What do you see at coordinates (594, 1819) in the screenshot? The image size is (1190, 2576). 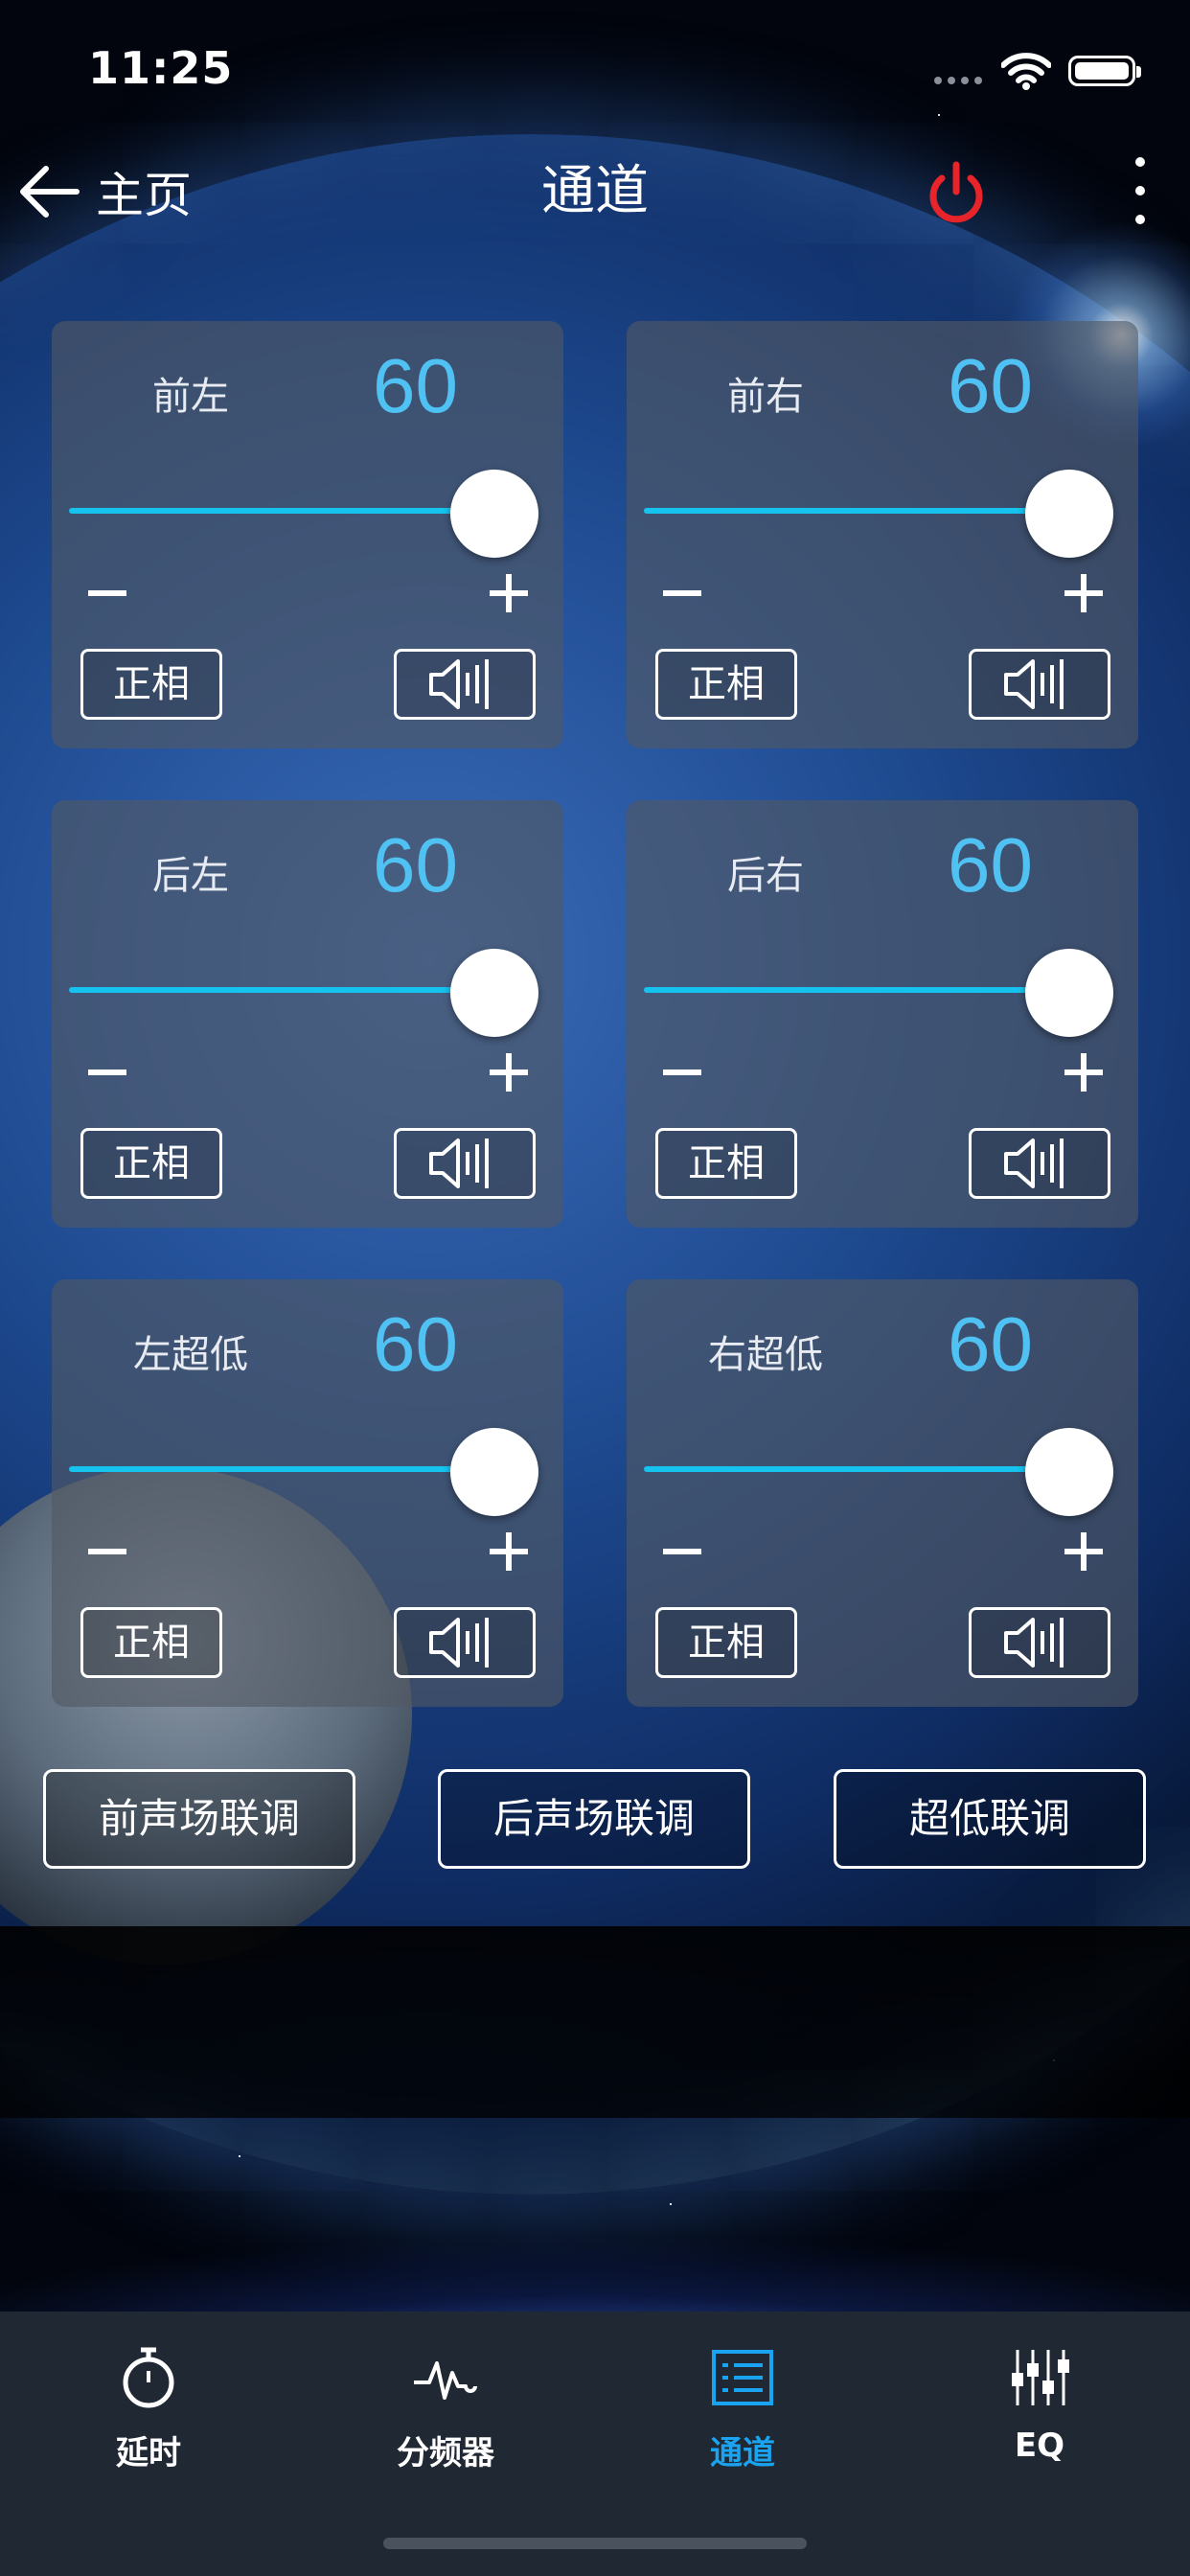 I see `rear-linkage-button: 后声场联调` at bounding box center [594, 1819].